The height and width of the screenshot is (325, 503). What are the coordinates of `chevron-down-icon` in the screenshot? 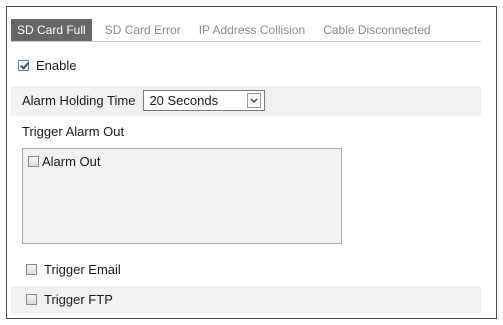 It's located at (254, 100).